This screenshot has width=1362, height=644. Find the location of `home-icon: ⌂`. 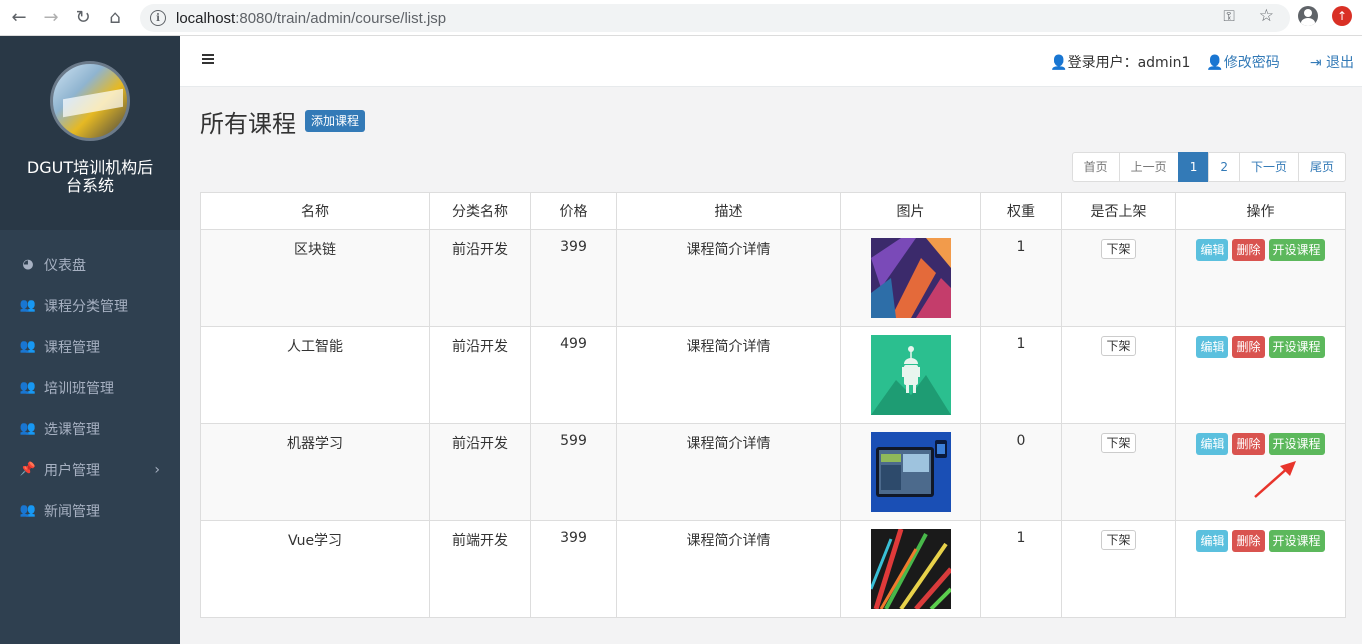

home-icon: ⌂ is located at coordinates (115, 18).